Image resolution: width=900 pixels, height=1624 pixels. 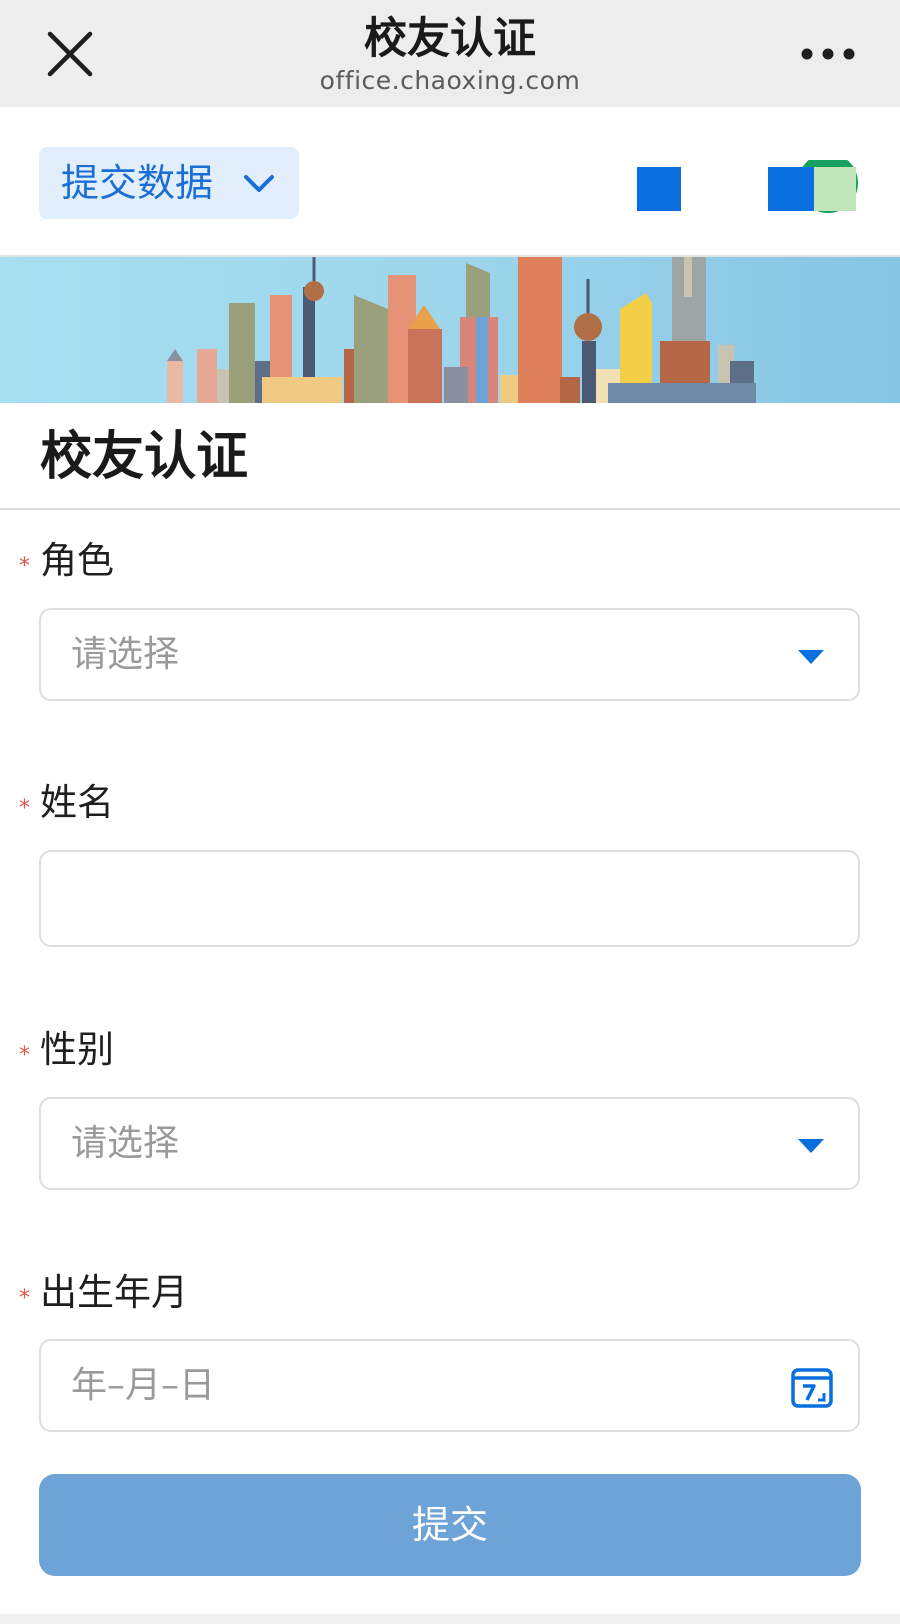 What do you see at coordinates (77, 802) in the screenshot?
I see `field-label-name: 姓名` at bounding box center [77, 802].